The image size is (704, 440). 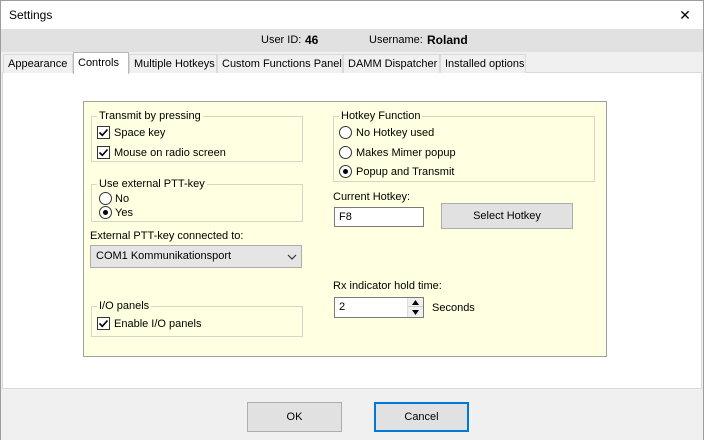 What do you see at coordinates (152, 184) in the screenshot?
I see `external-ptt-group-title: Use external PTT-key` at bounding box center [152, 184].